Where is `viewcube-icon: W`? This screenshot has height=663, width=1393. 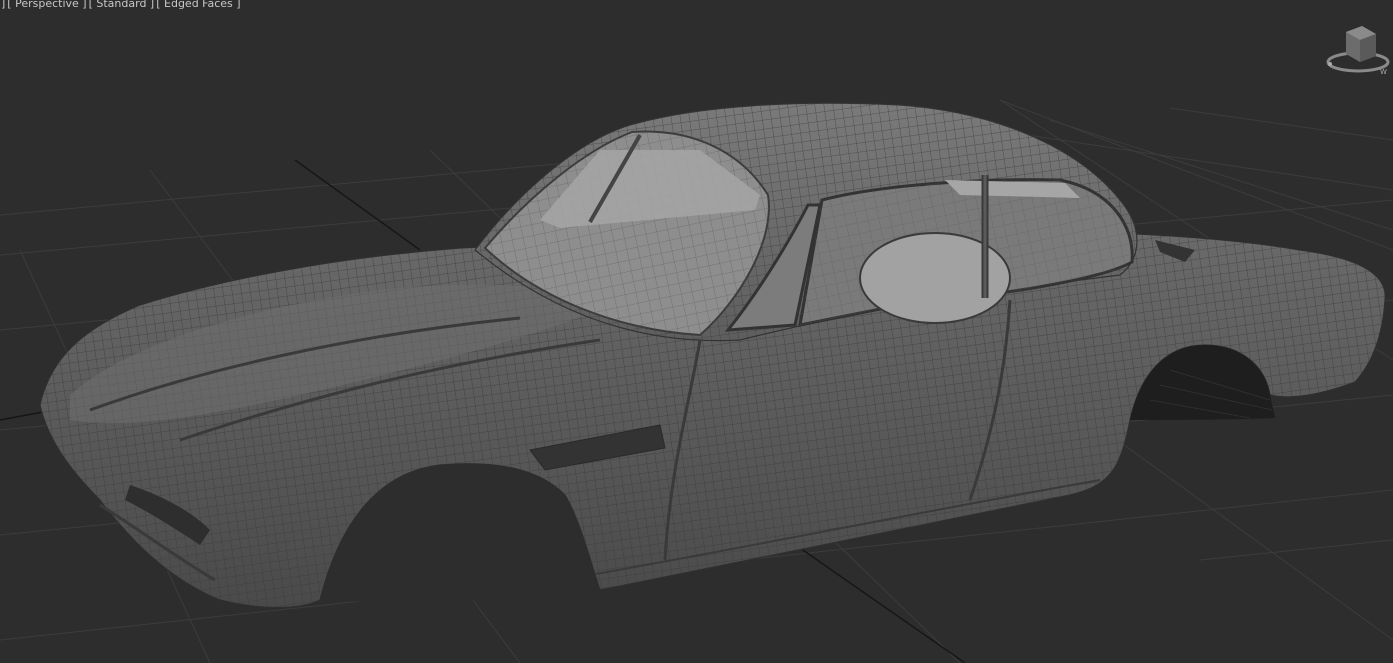 viewcube-icon: W is located at coordinates (1358, 51).